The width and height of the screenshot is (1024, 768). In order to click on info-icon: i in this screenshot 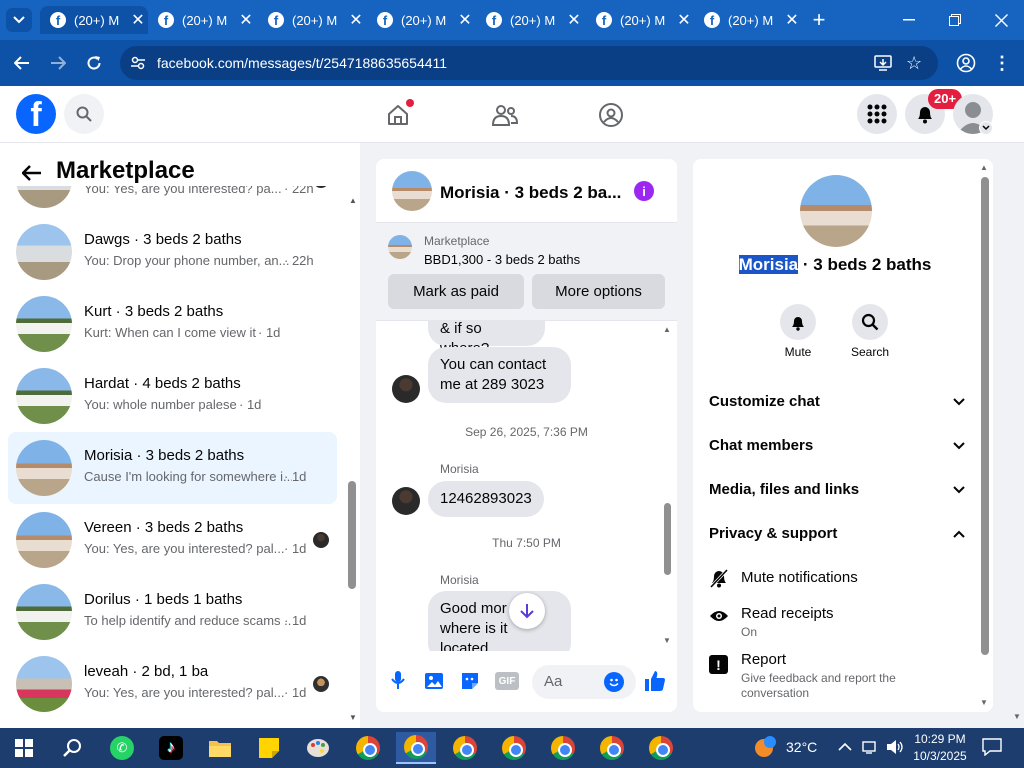, I will do `click(644, 191)`.